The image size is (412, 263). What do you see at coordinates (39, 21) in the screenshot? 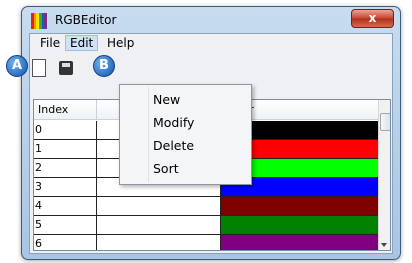
I see `app-icon` at bounding box center [39, 21].